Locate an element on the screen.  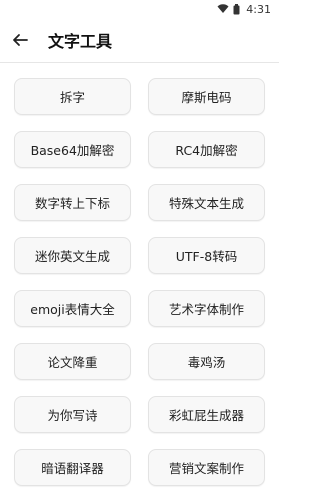
battery-icon is located at coordinates (236, 8).